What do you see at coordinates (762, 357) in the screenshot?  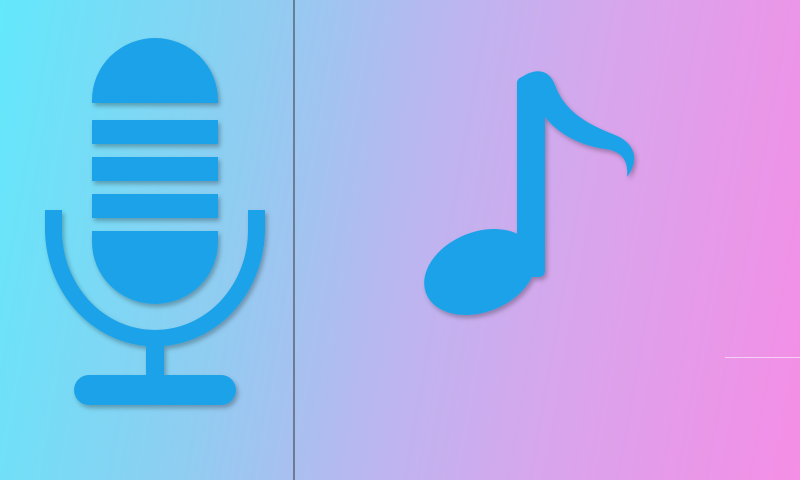 I see `decorative-line` at bounding box center [762, 357].